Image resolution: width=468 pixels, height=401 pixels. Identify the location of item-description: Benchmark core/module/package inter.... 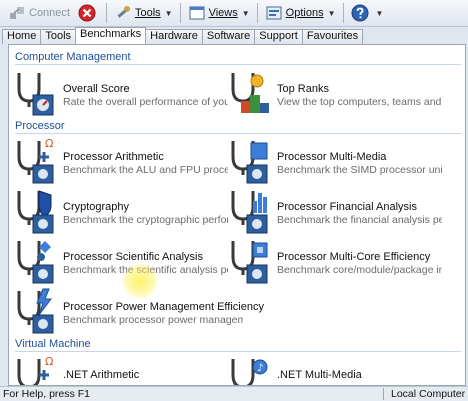
(359, 270).